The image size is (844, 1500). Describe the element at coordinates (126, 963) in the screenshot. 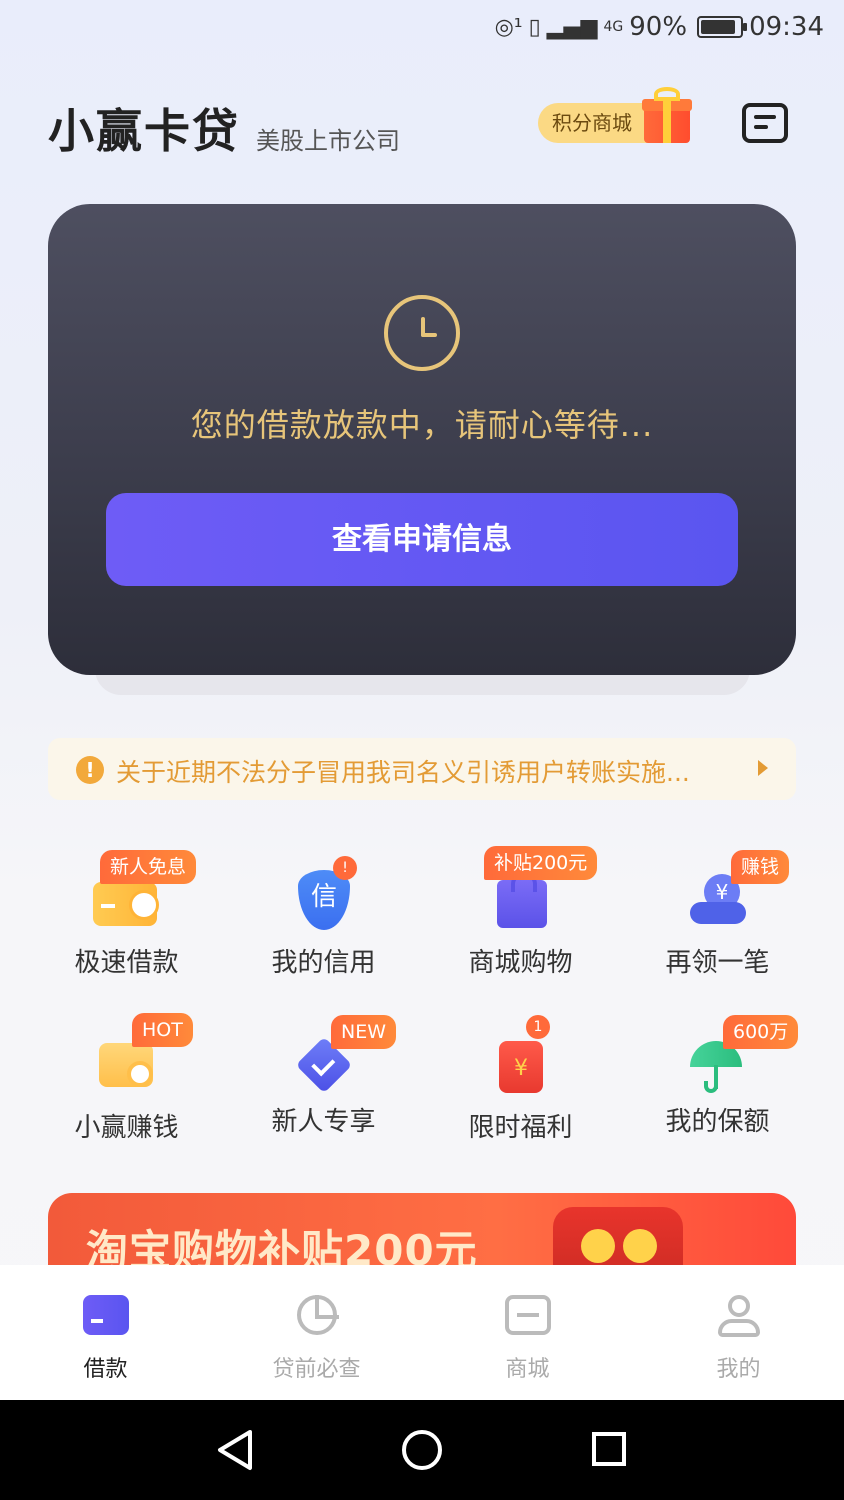

I see `grid-label: 极速借款` at that location.